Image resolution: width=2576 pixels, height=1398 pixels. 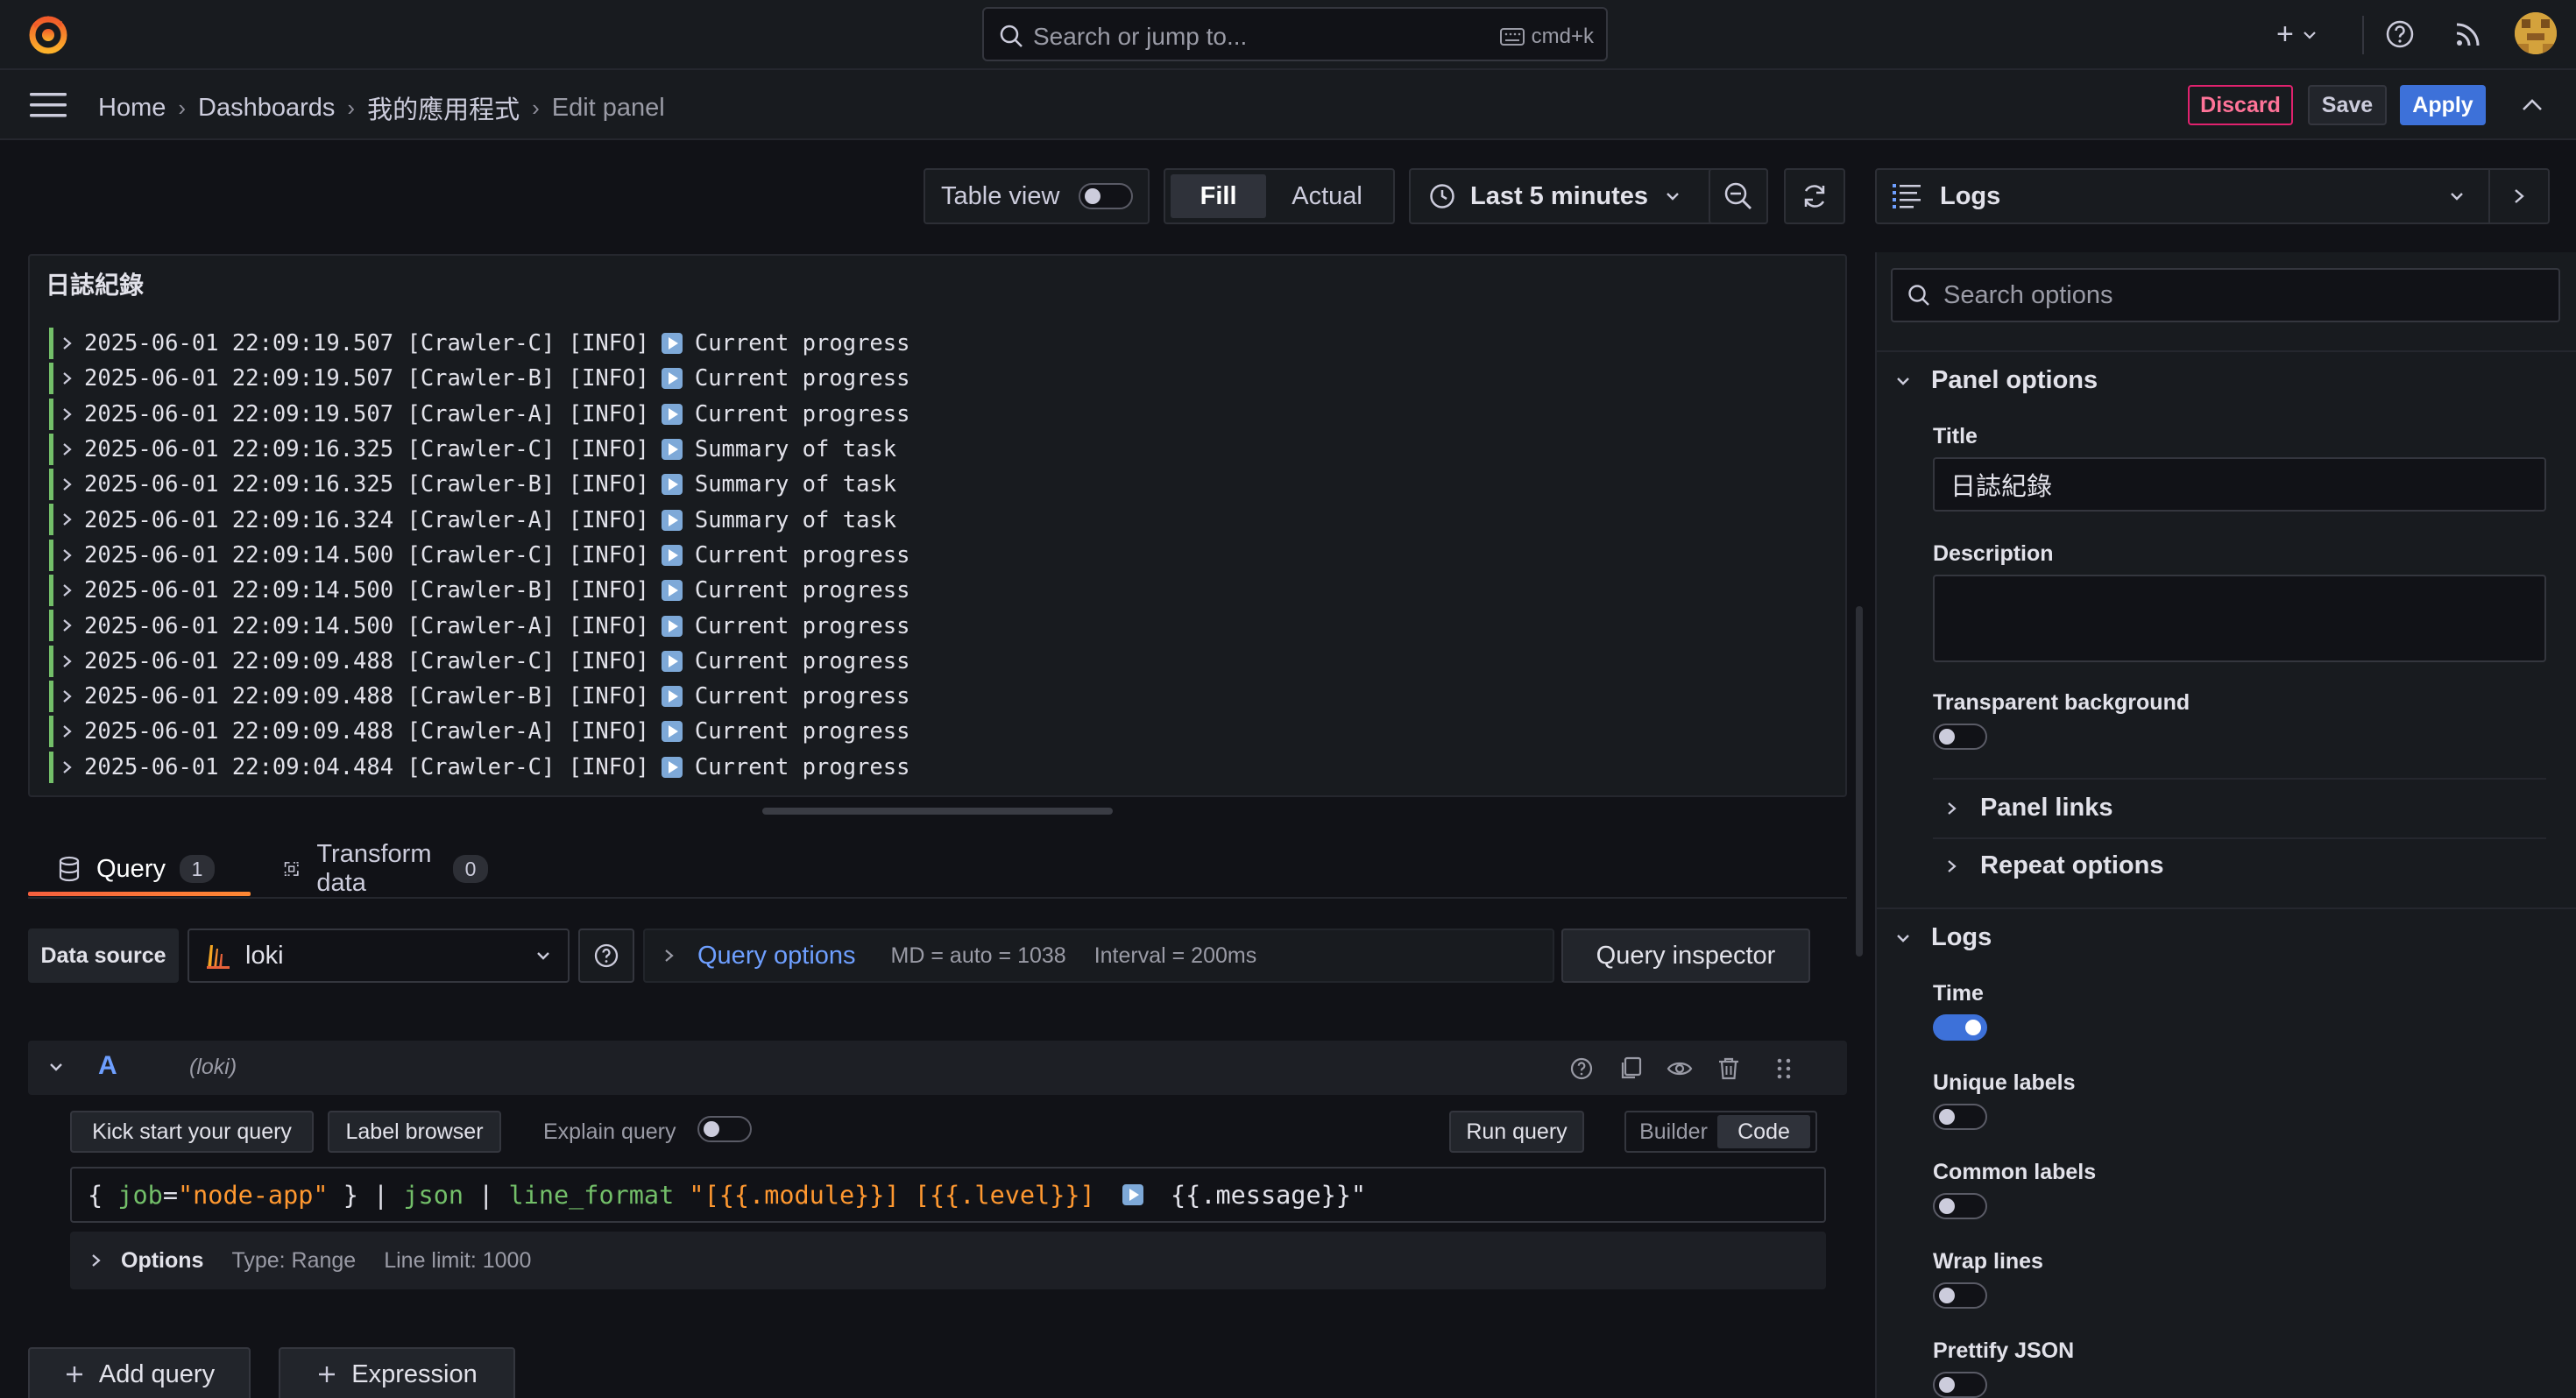 I want to click on apply-button: Apply, so click(x=2443, y=105).